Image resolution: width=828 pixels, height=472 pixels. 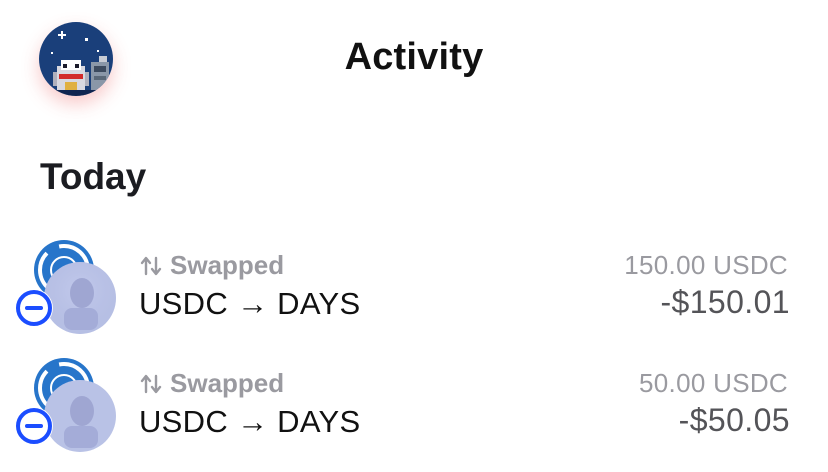 What do you see at coordinates (414, 57) in the screenshot?
I see `page-title: Activity` at bounding box center [414, 57].